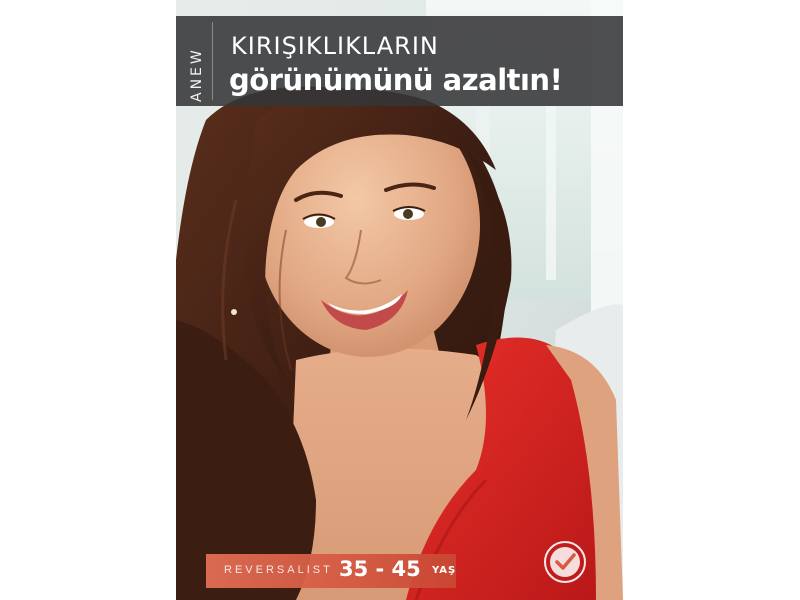  Describe the element at coordinates (444, 570) in the screenshot. I see `age-unit: YAŞ` at that location.